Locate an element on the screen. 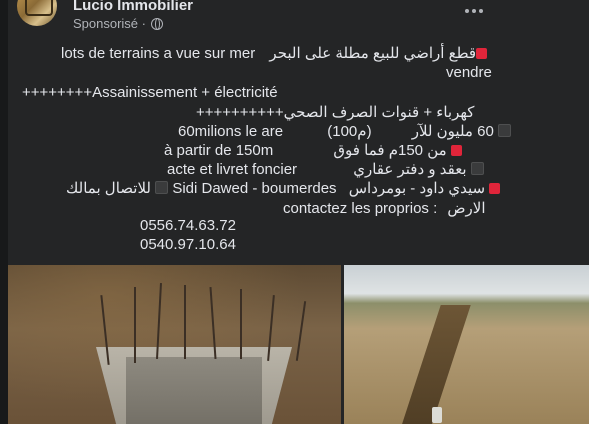 Image resolution: width=589 pixels, height=424 pixels. text-line-7: acte et livret foncier بعقد و دفتر عقاري is located at coordinates (325, 169).